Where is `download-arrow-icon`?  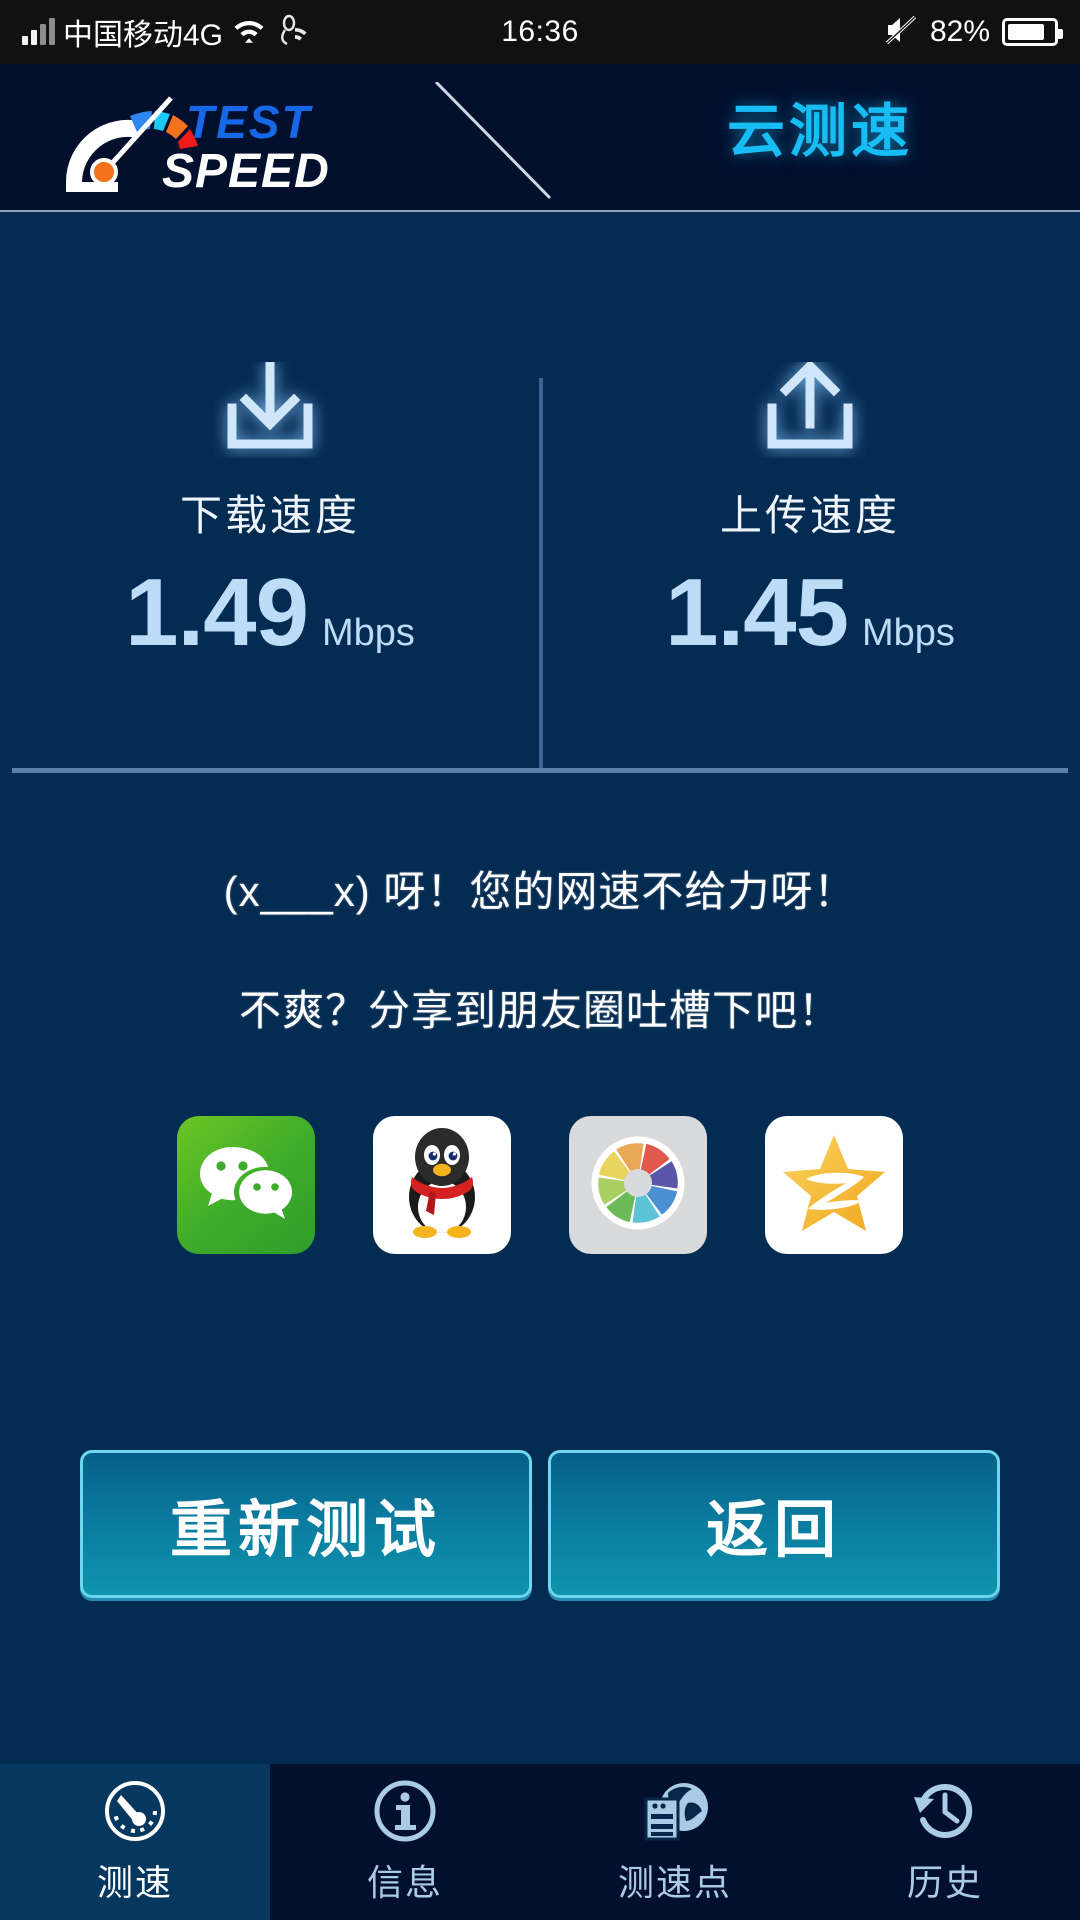
download-arrow-icon is located at coordinates (270, 409).